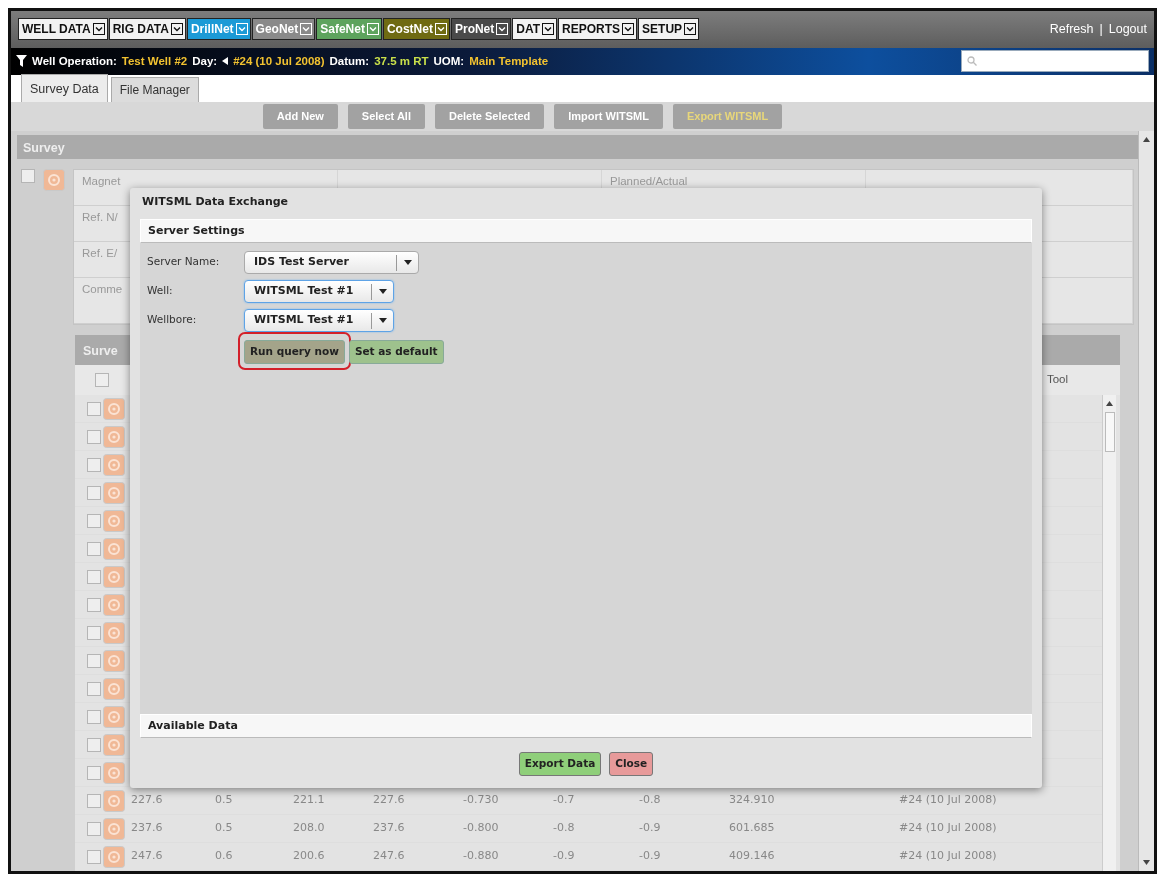  Describe the element at coordinates (224, 856) in the screenshot. I see `table-cell-text: 0.6` at that location.